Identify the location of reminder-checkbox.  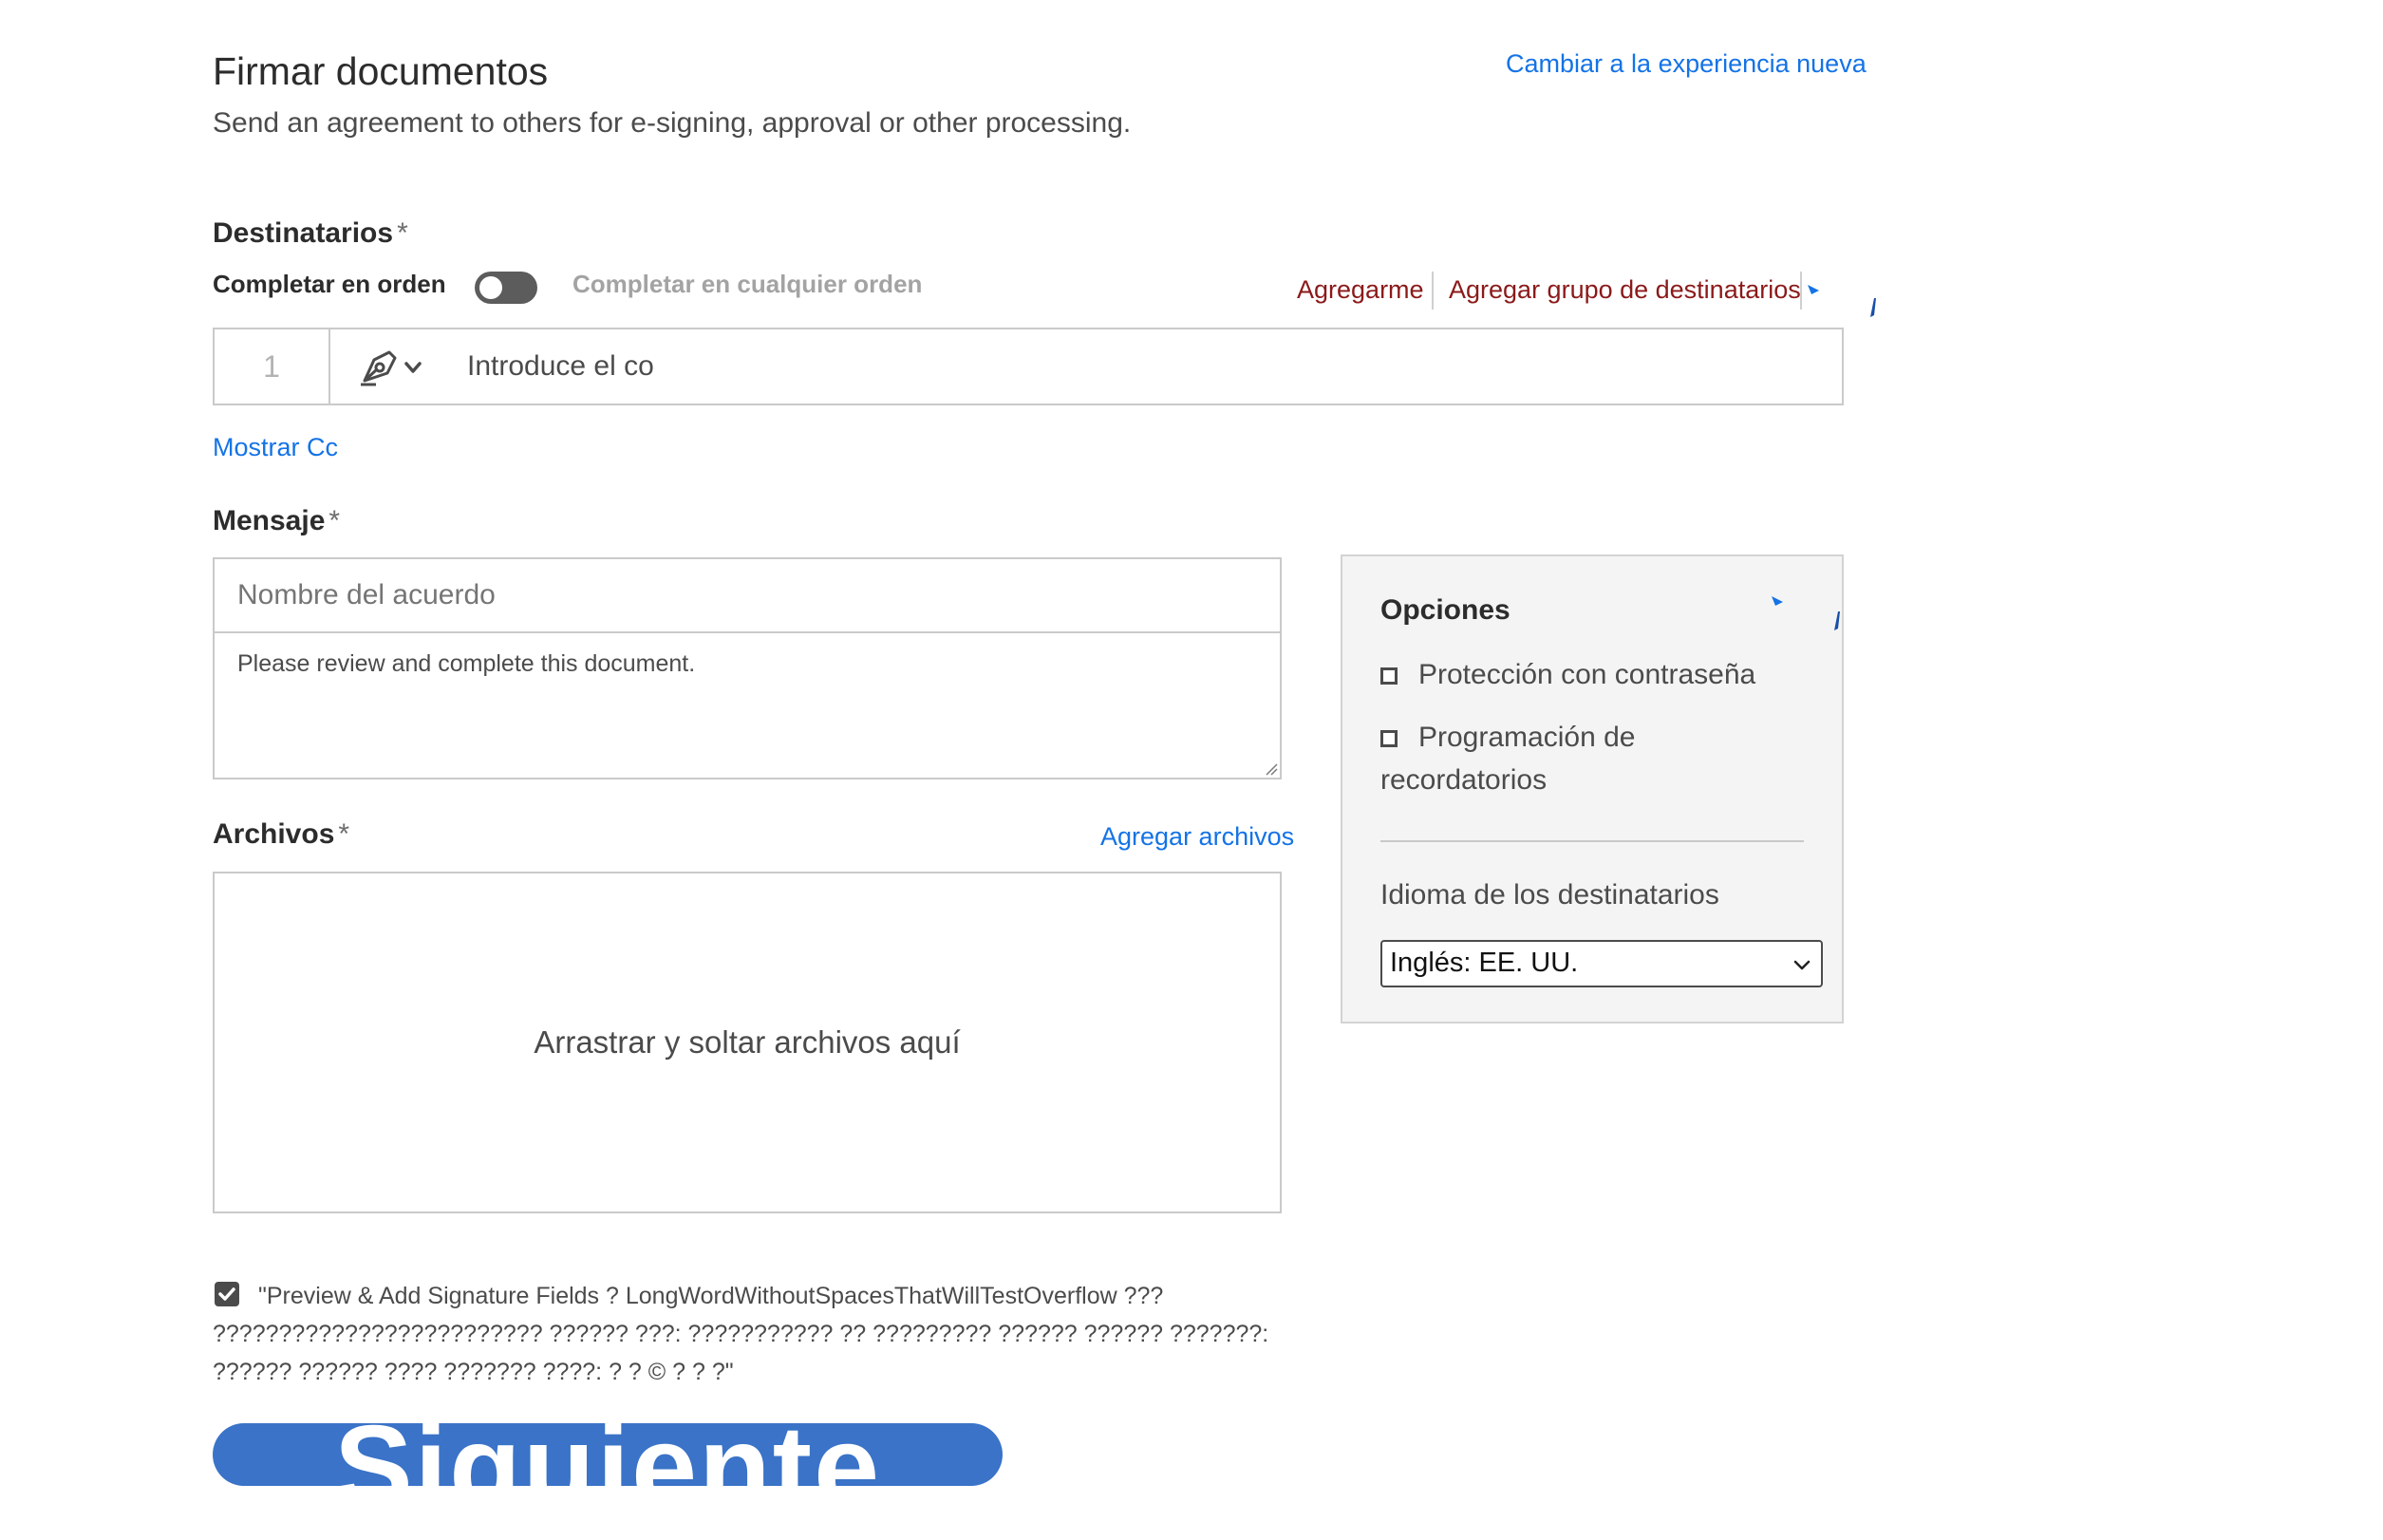
(1389, 739).